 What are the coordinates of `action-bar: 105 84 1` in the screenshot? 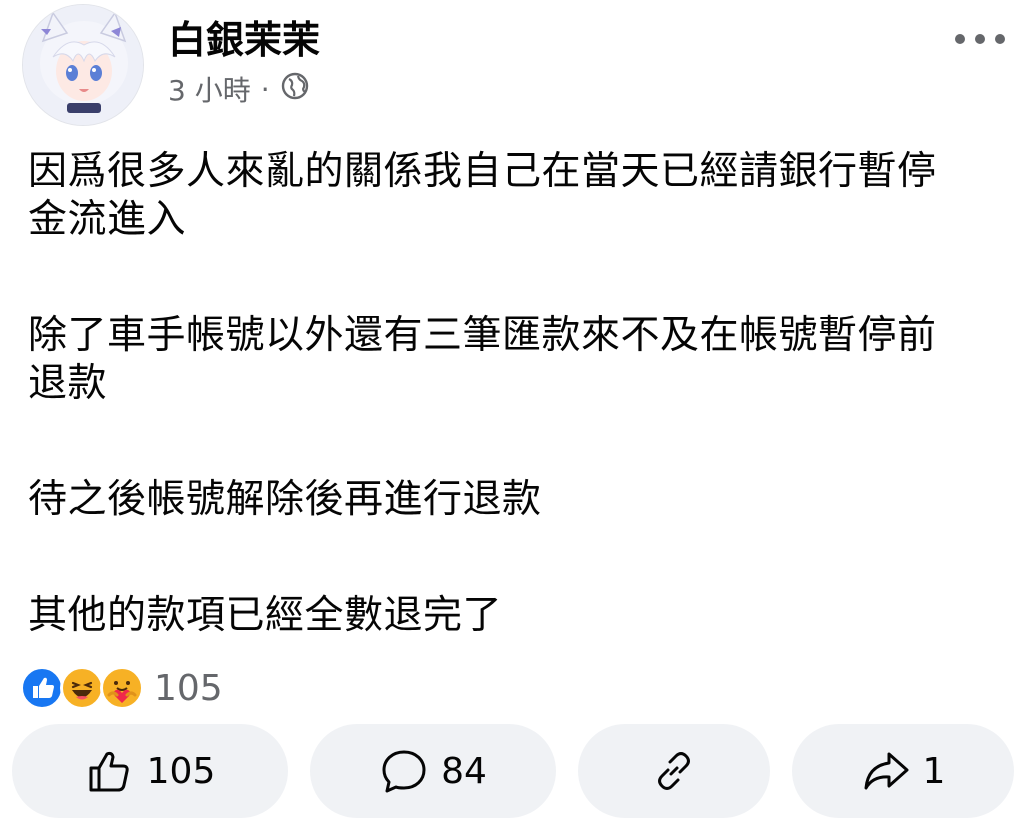 It's located at (512, 772).